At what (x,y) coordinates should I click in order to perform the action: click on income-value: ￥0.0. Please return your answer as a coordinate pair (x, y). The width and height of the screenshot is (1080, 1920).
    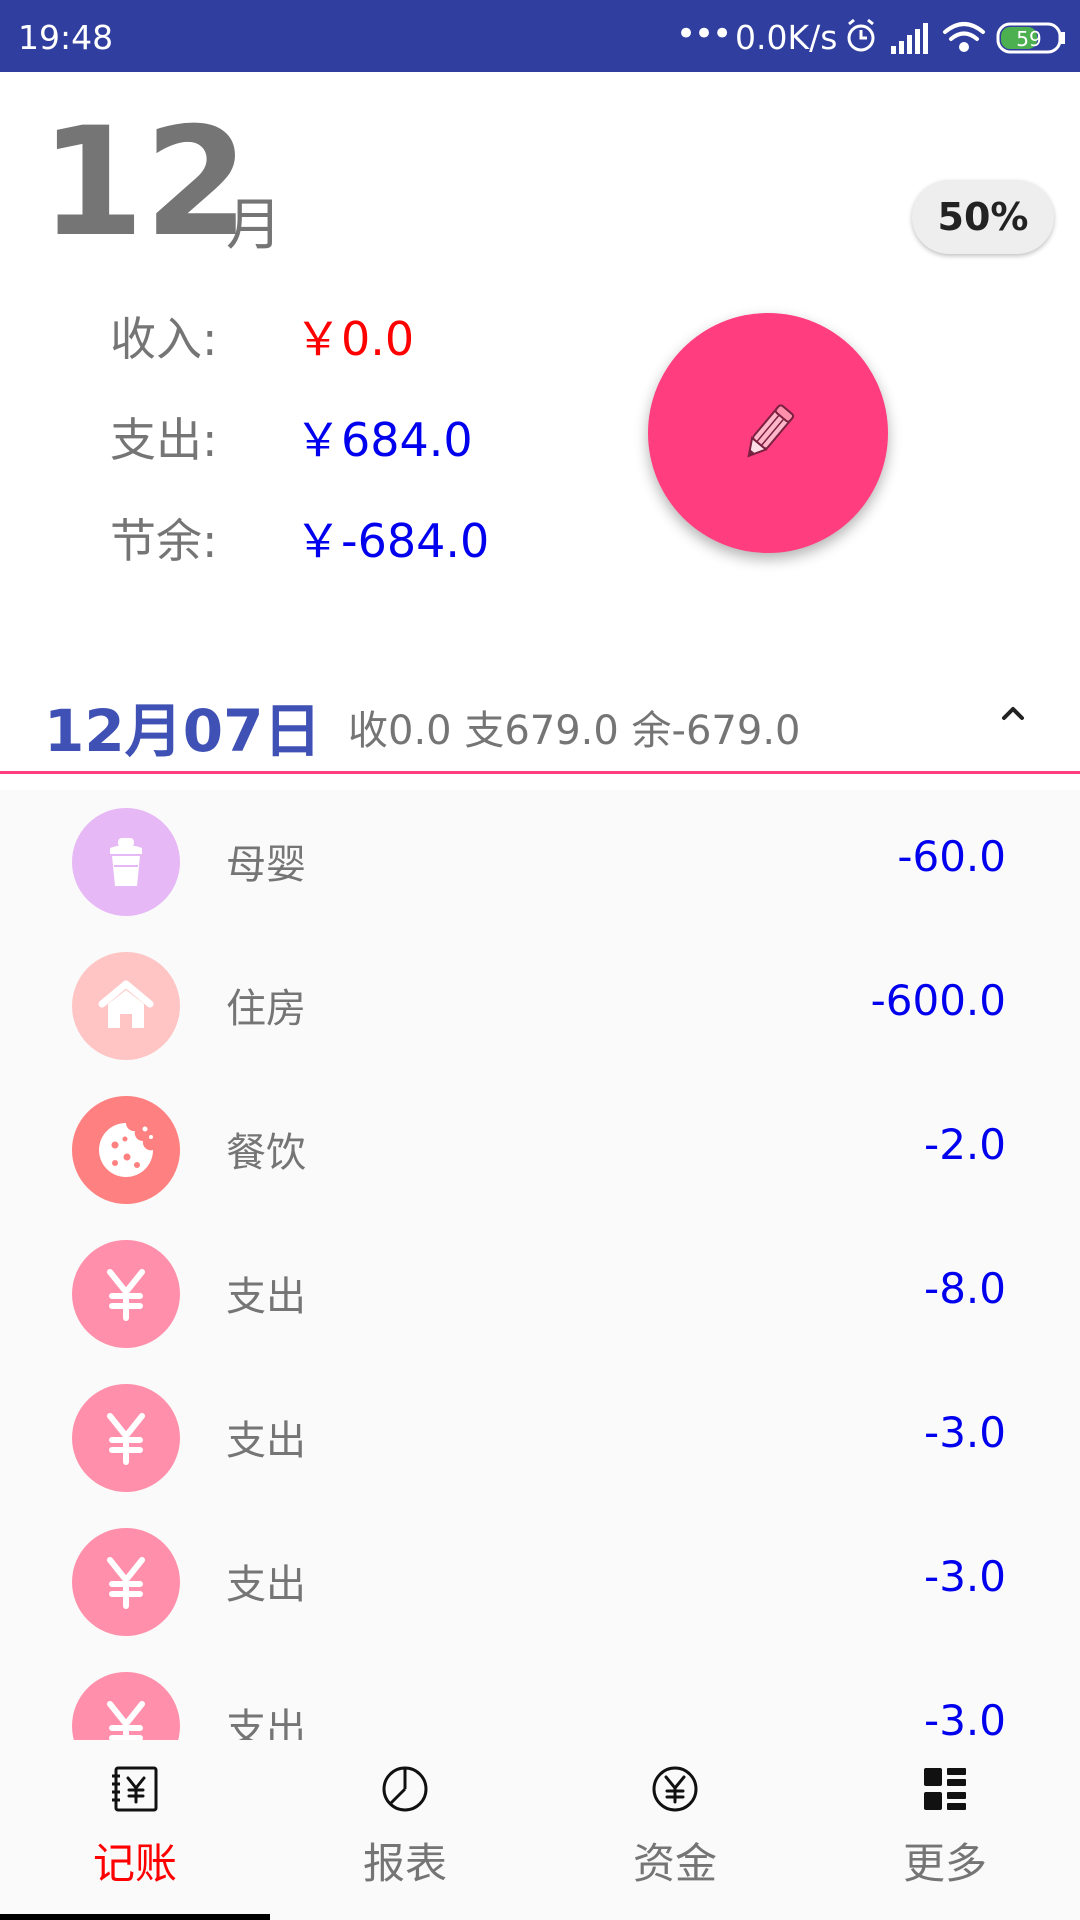
    Looking at the image, I should click on (355, 339).